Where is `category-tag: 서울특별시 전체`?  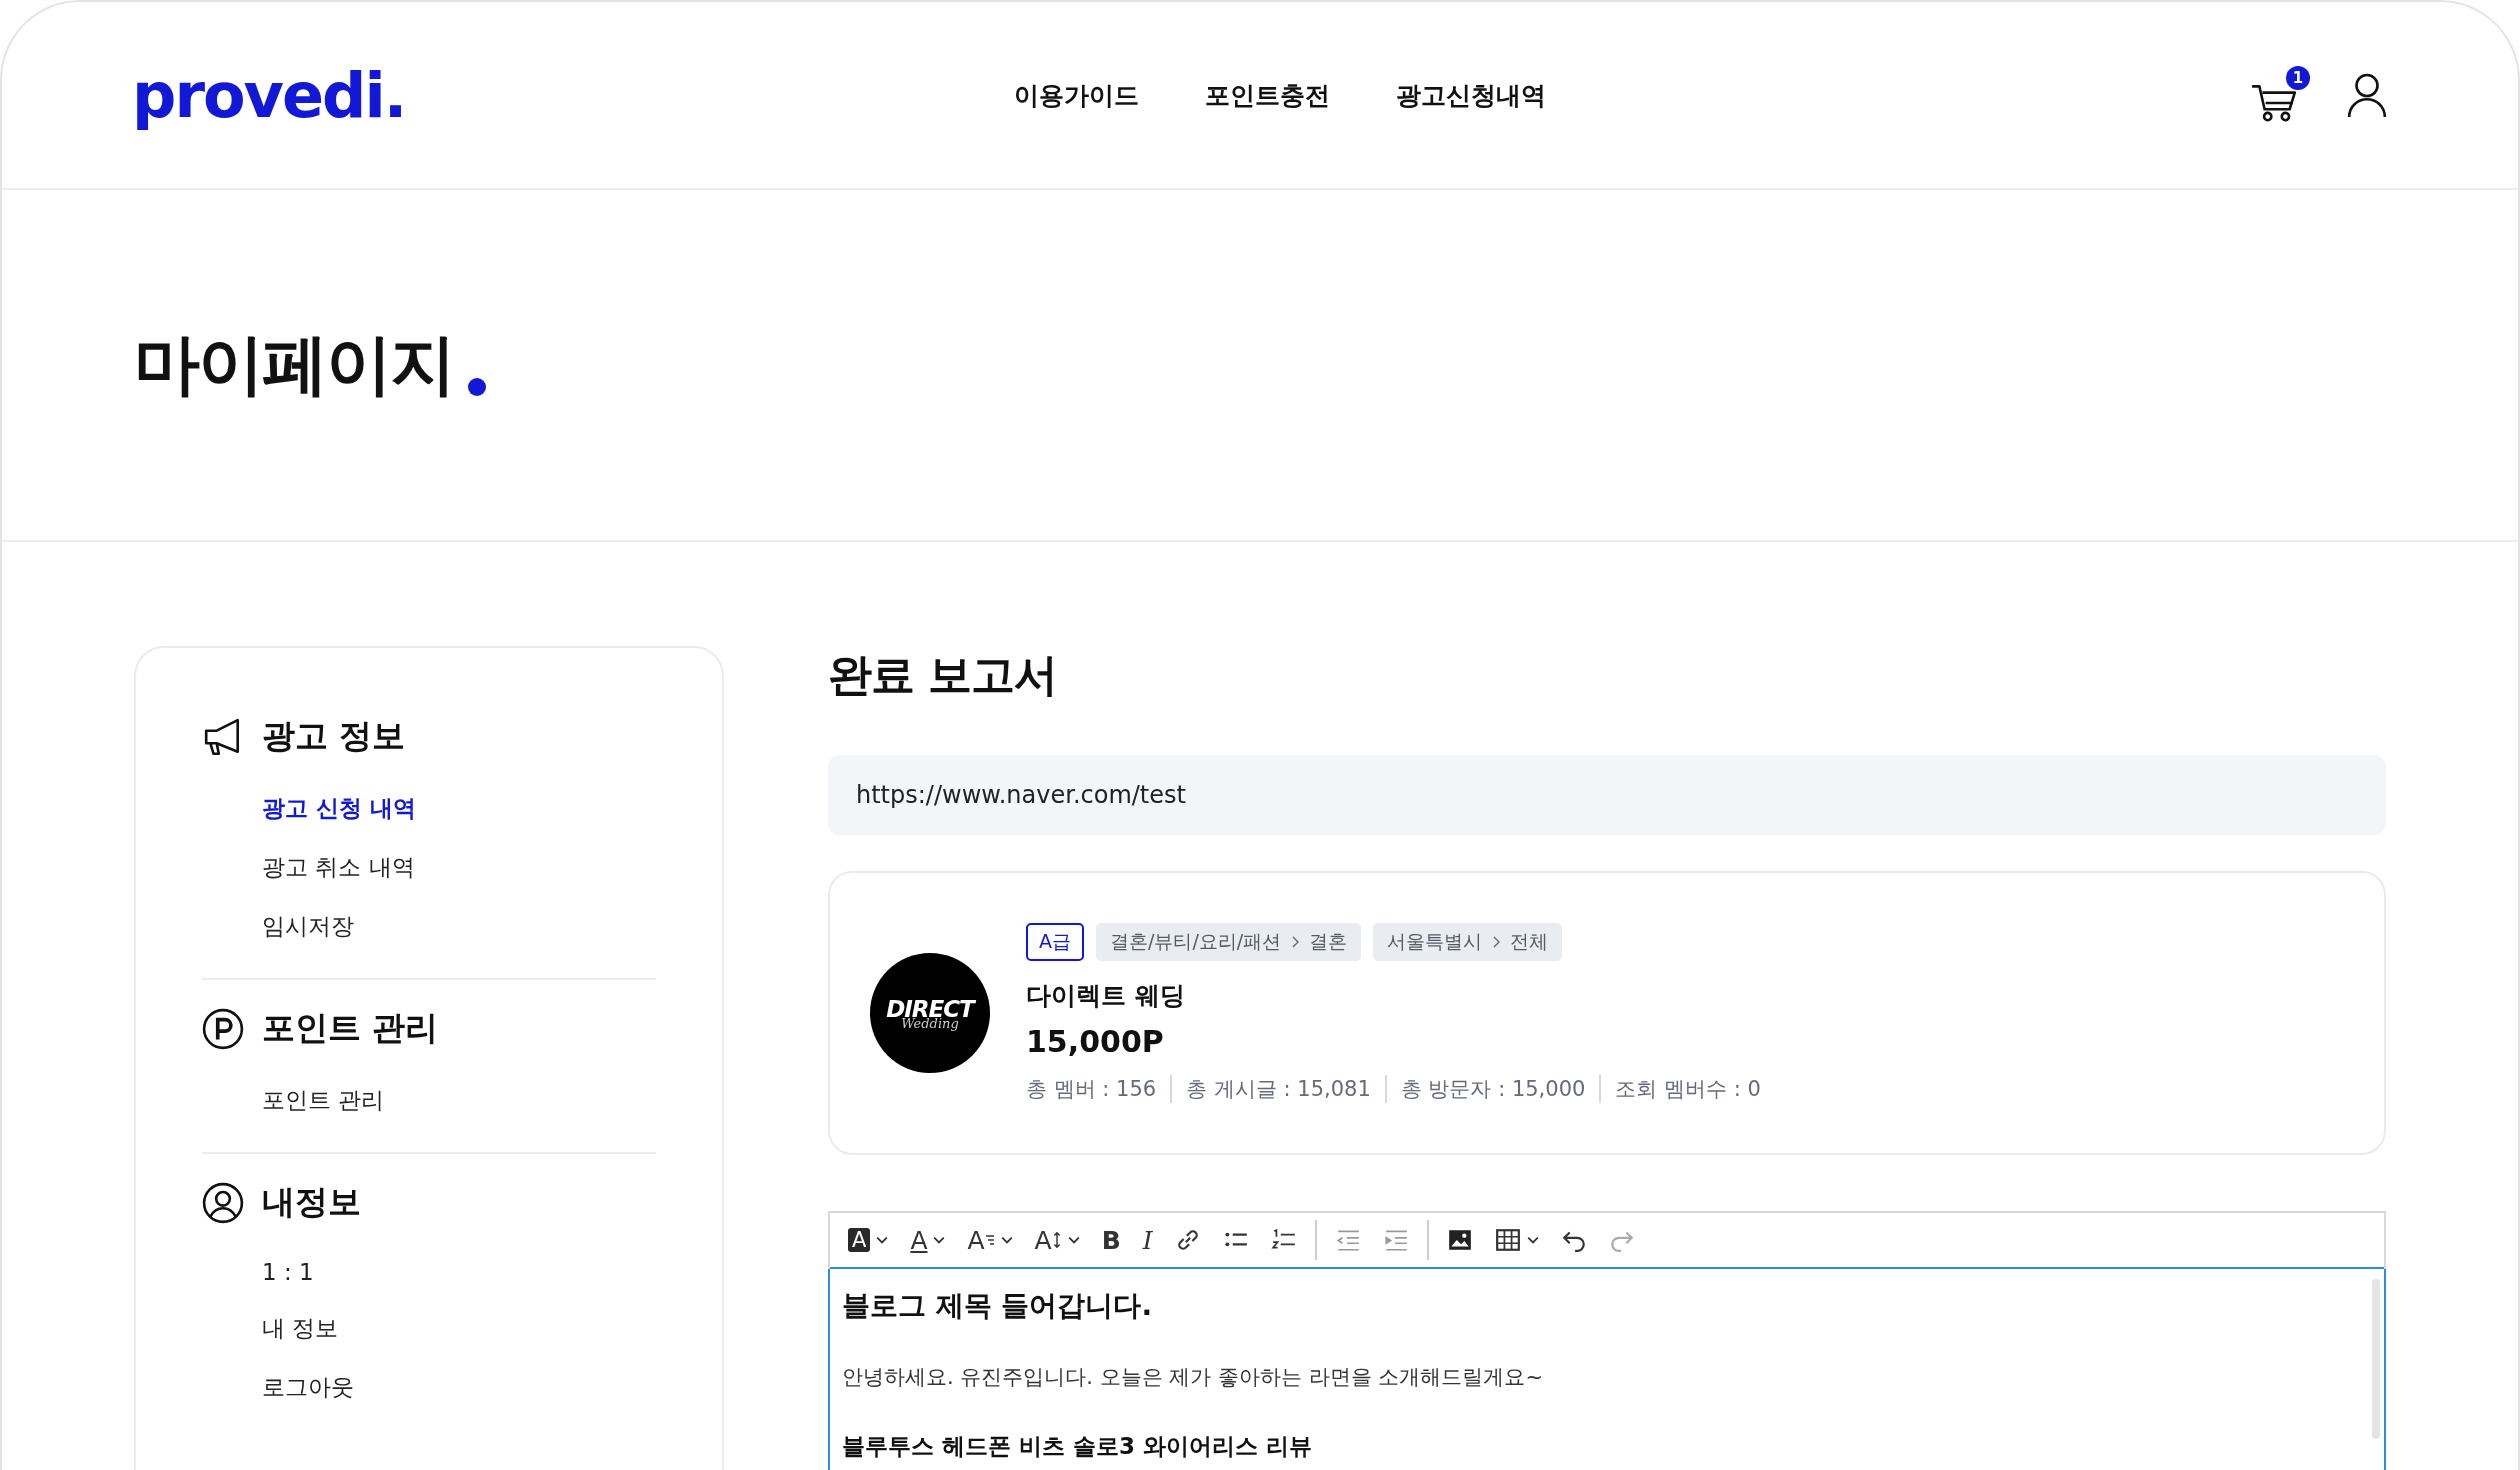 category-tag: 서울특별시 전체 is located at coordinates (1468, 942).